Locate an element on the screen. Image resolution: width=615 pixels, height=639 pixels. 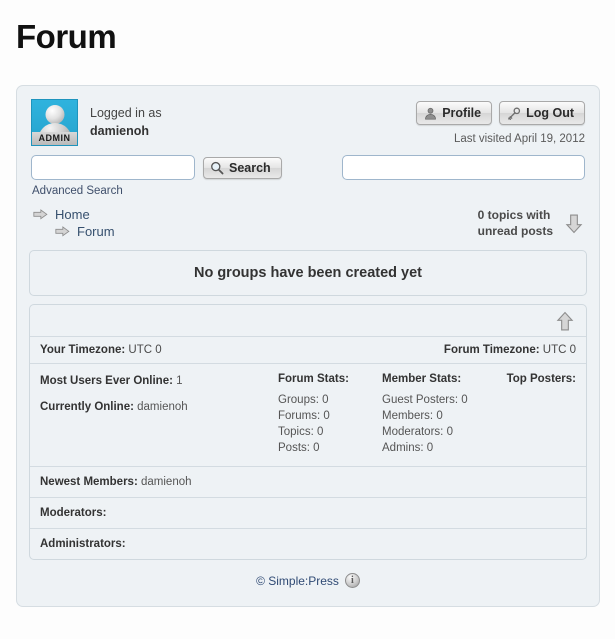
avatar: ADMIN is located at coordinates (54, 122).